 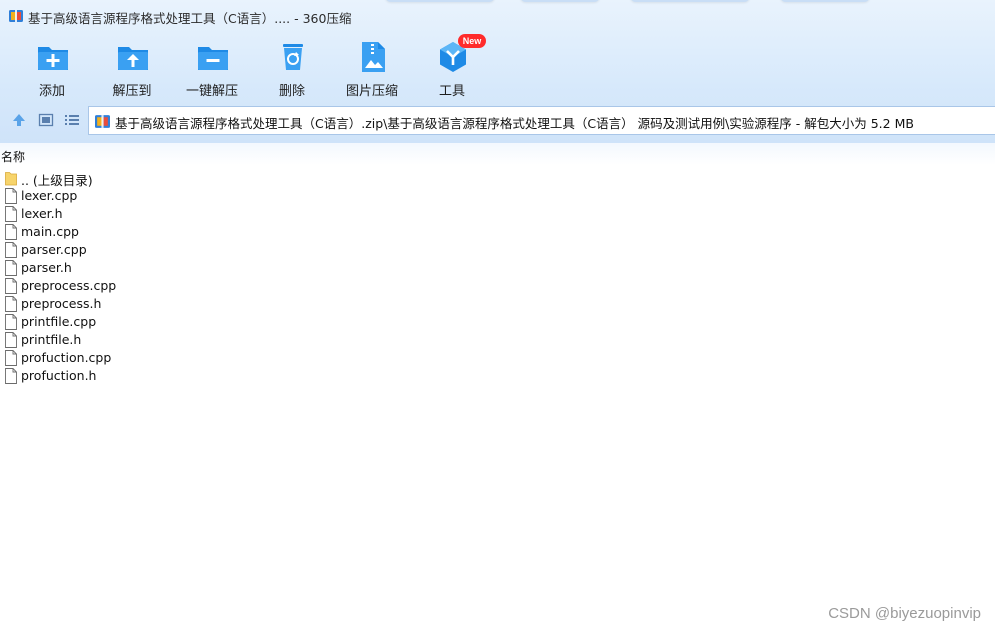 What do you see at coordinates (42, 213) in the screenshot?
I see `file-name: lexer.h` at bounding box center [42, 213].